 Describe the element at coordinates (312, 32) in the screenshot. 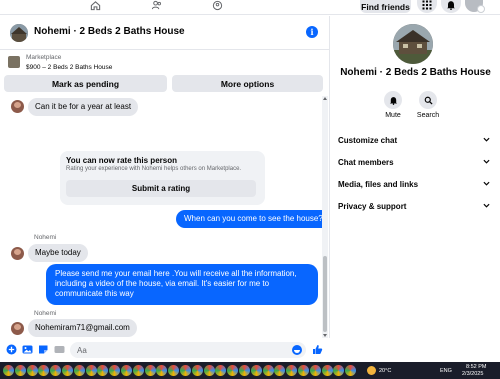

I see `info-icon: i` at that location.